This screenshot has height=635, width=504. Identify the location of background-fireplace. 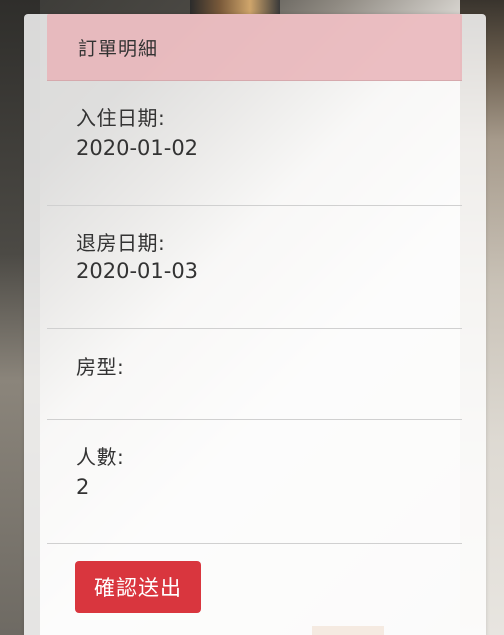
(235, 7).